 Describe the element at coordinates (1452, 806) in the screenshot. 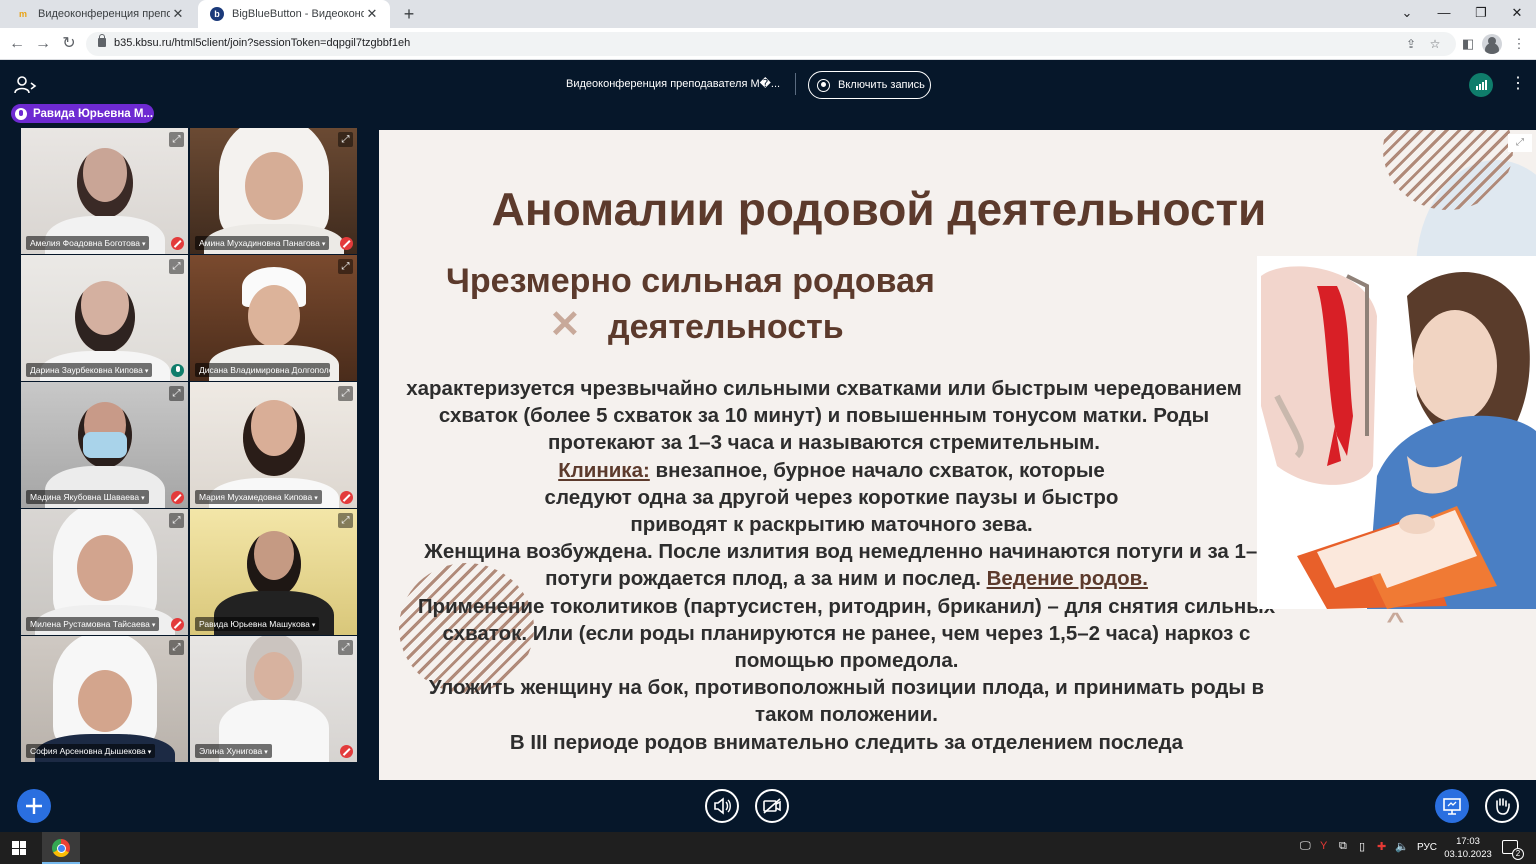

I see `presentation-toggle-button` at that location.